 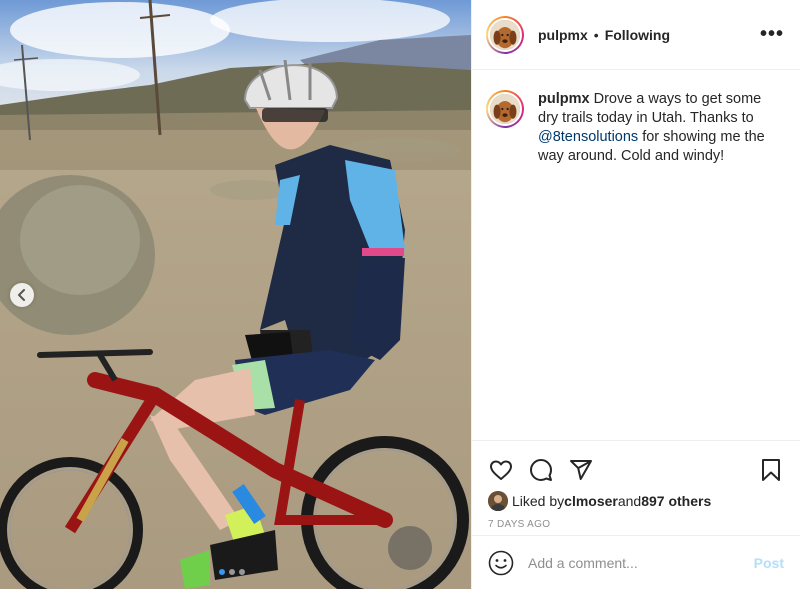 I want to click on comment-input, so click(x=641, y=562).